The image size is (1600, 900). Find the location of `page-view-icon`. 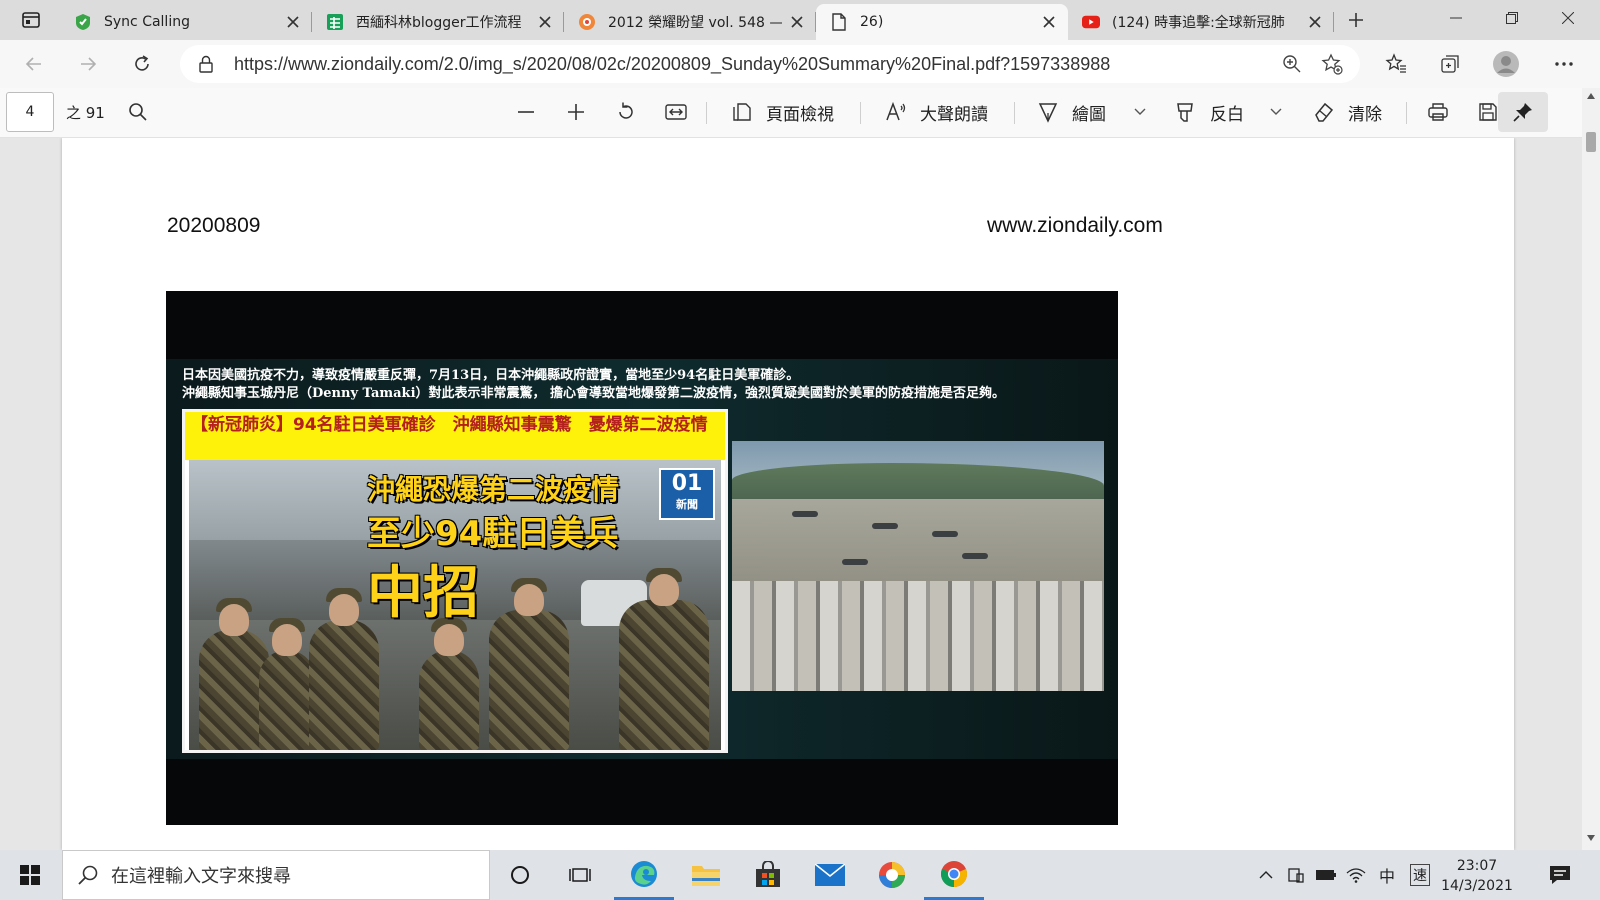

page-view-icon is located at coordinates (742, 112).